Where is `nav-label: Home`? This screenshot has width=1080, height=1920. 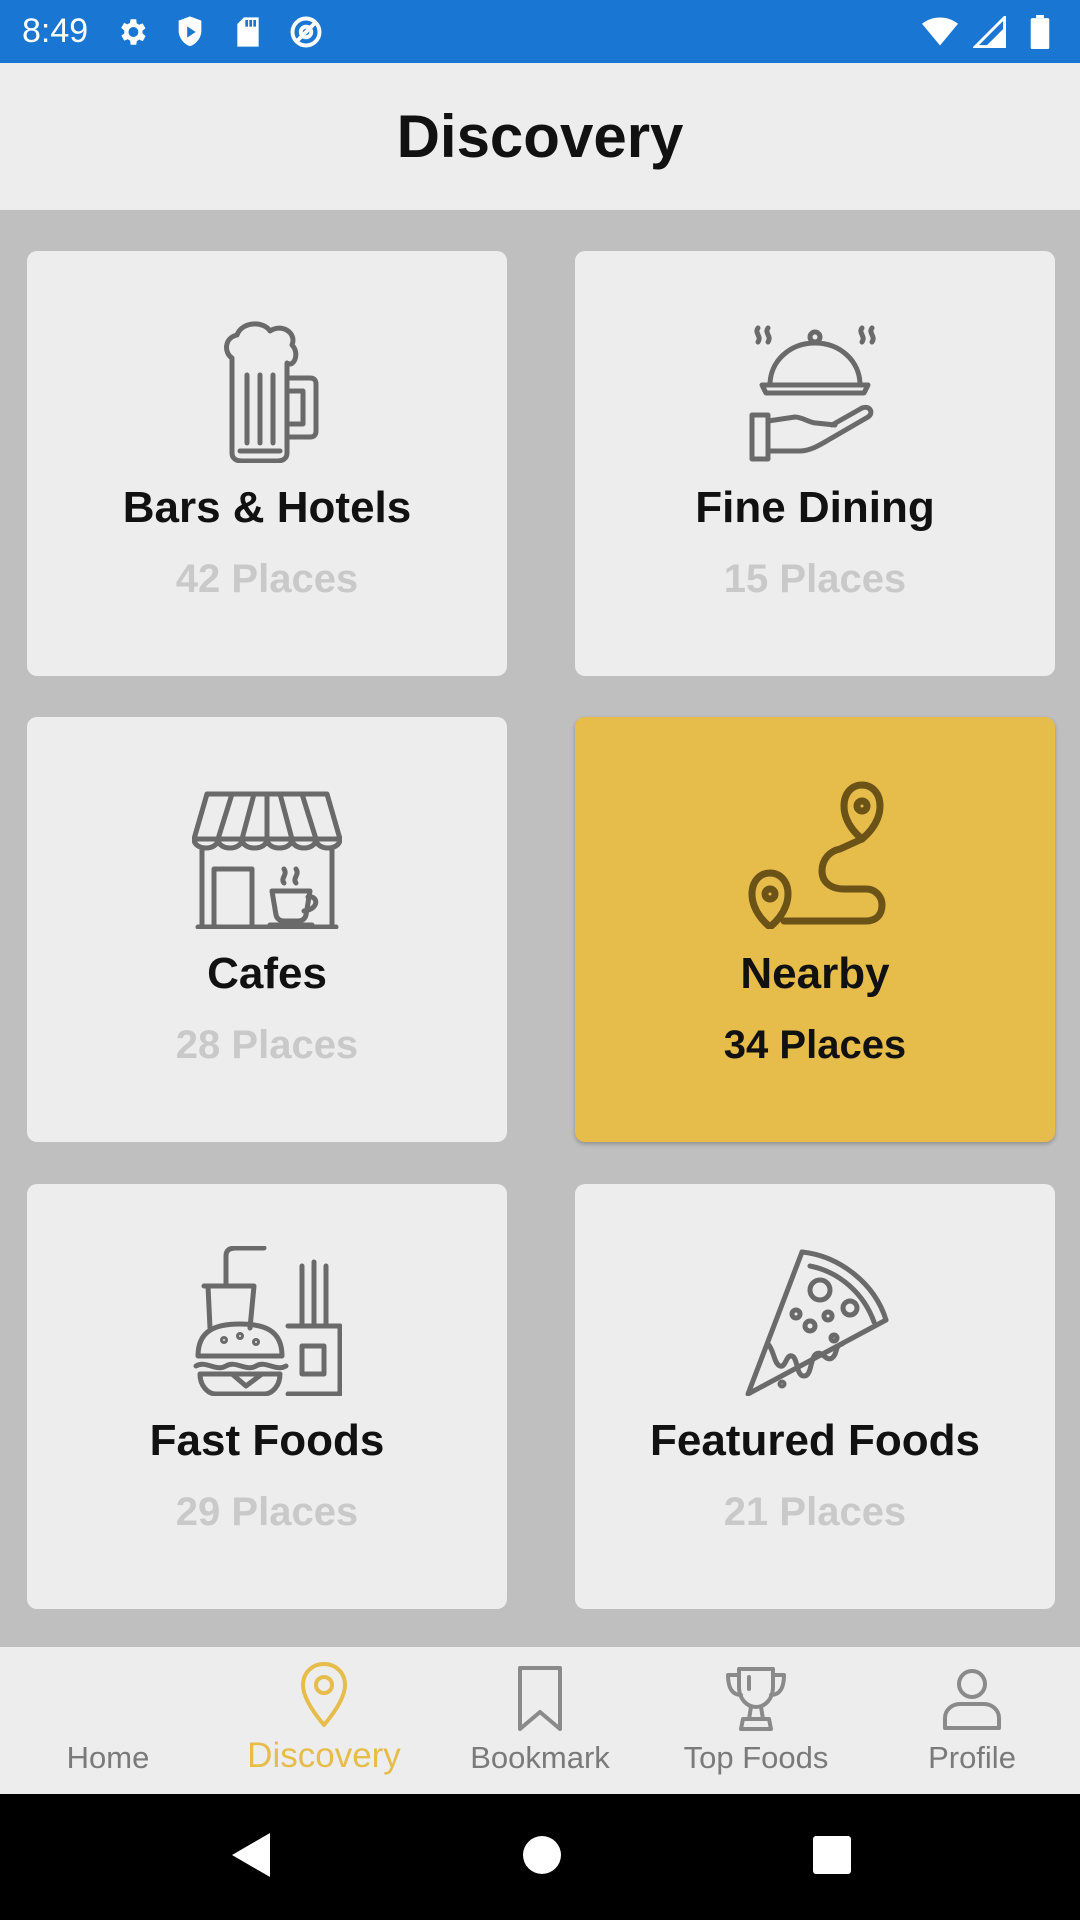
nav-label: Home is located at coordinates (108, 1757).